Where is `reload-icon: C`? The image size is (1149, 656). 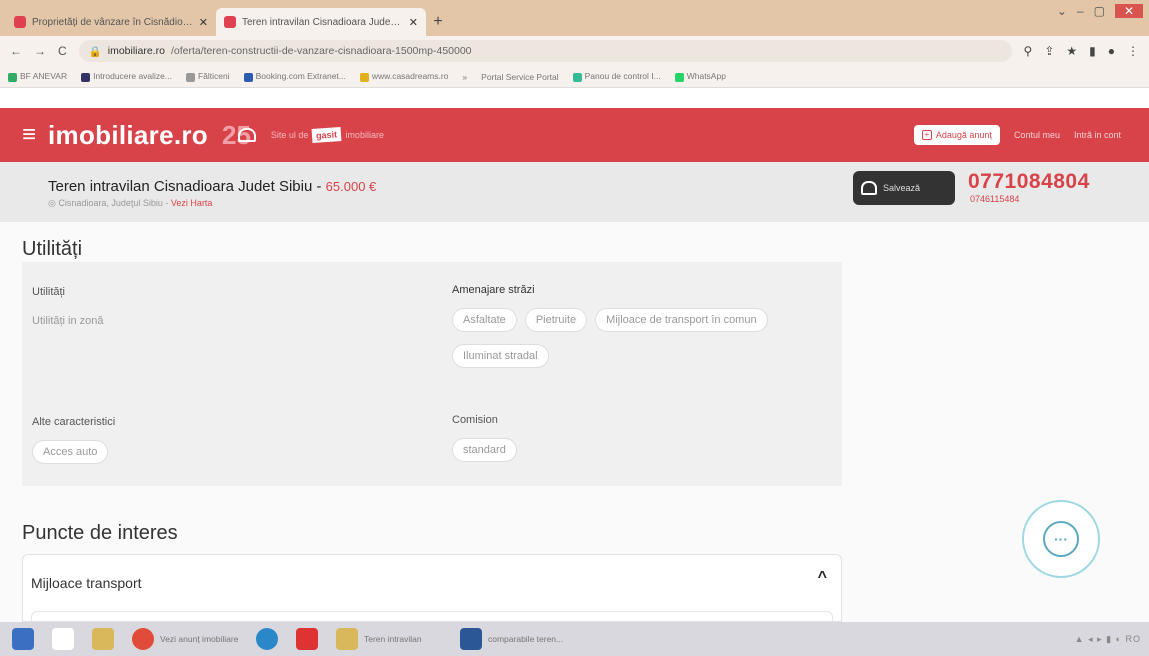
reload-icon: C is located at coordinates (62, 51).